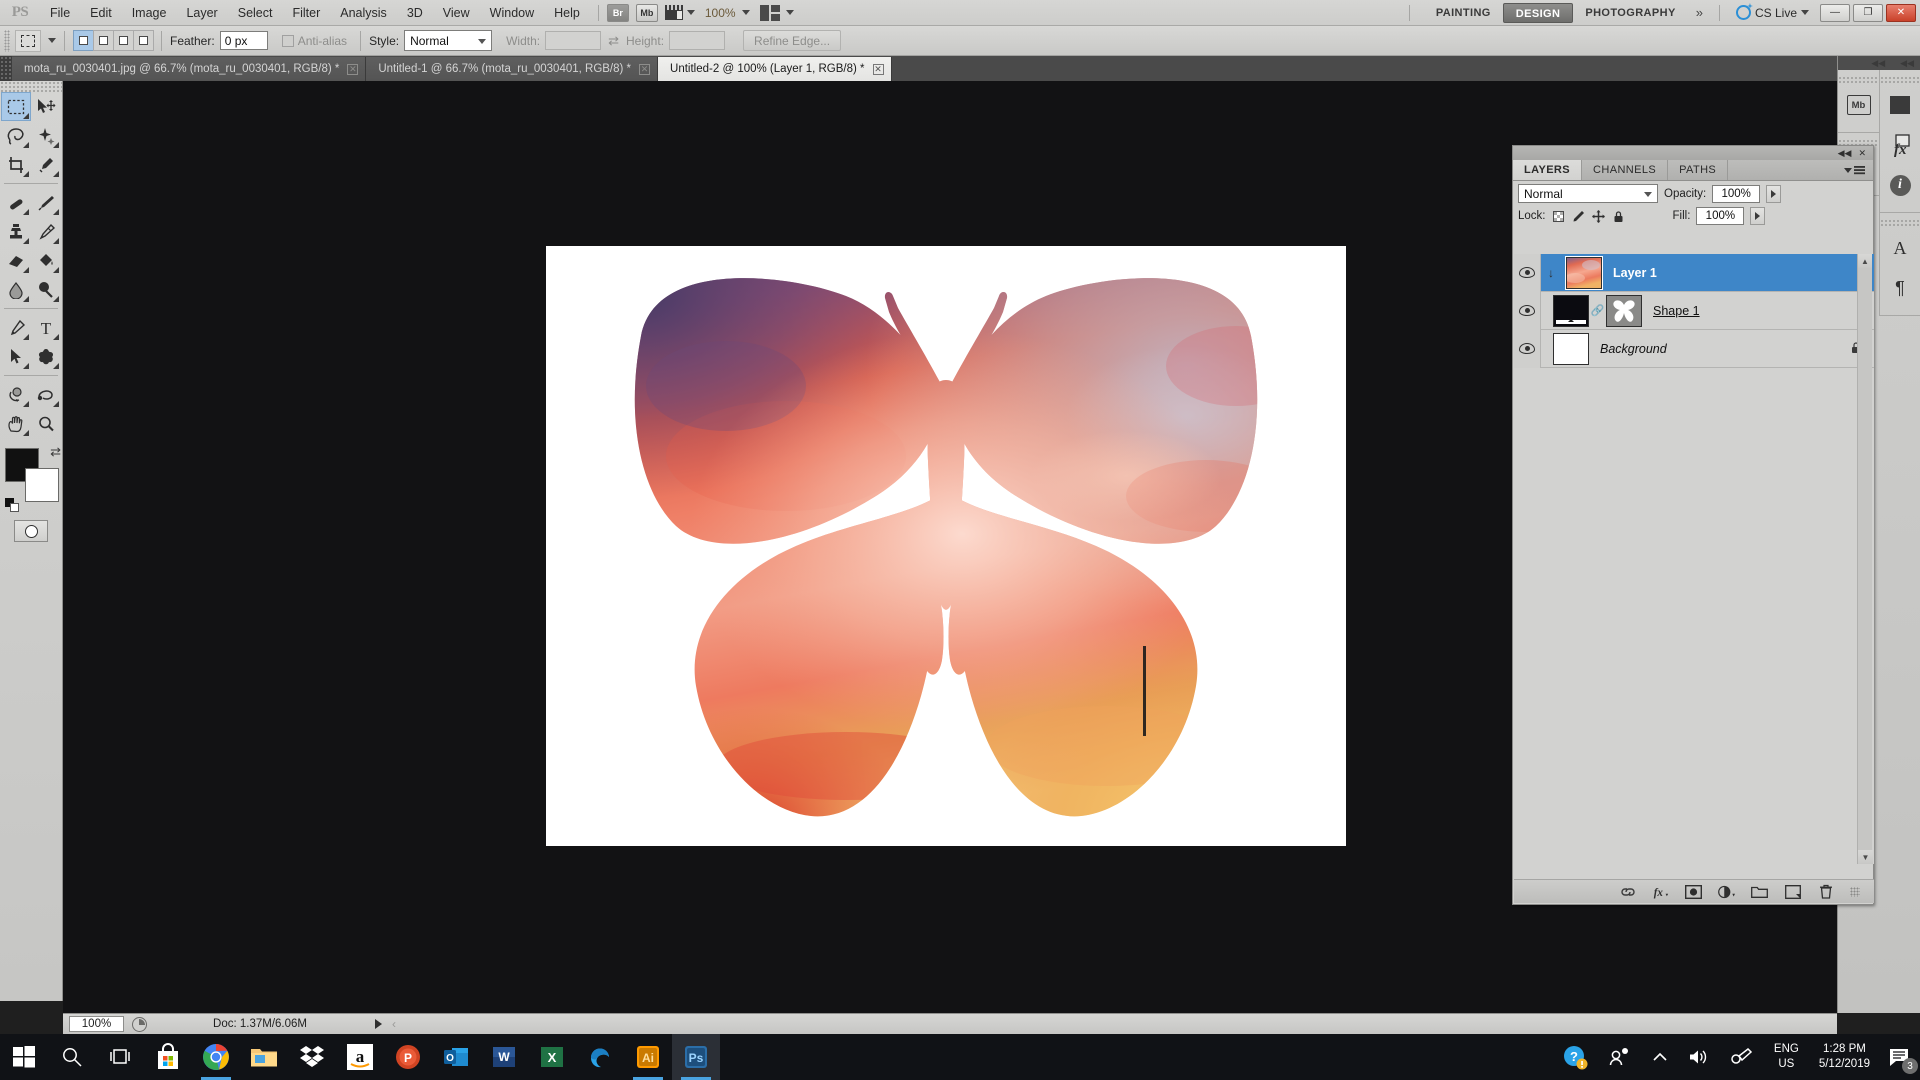 The image size is (1920, 1080). I want to click on window-restore-button: ❐, so click(1868, 12).